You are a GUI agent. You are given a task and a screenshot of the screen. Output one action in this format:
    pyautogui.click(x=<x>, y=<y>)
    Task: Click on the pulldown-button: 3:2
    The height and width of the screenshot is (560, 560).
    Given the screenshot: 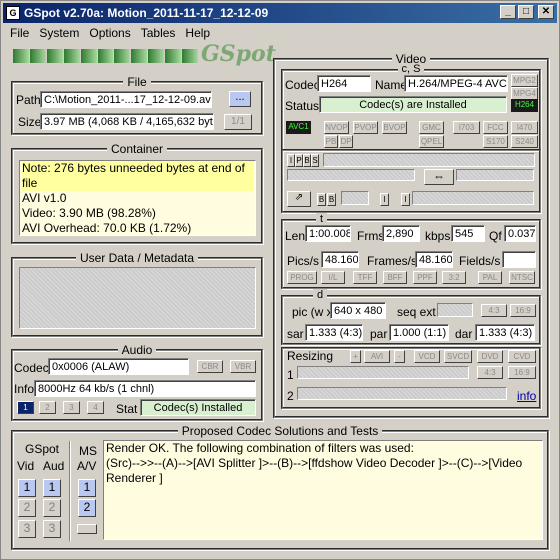 What is the action you would take?
    pyautogui.click(x=454, y=277)
    